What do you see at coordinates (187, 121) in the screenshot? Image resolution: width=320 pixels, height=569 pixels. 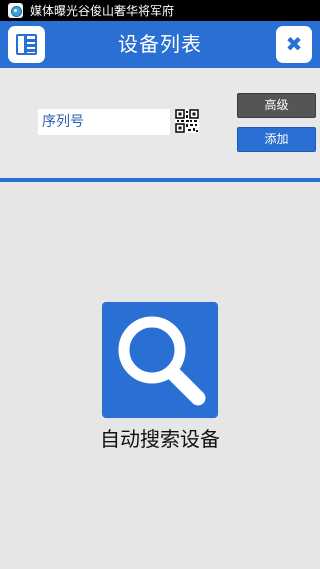 I see `qr-code-icon` at bounding box center [187, 121].